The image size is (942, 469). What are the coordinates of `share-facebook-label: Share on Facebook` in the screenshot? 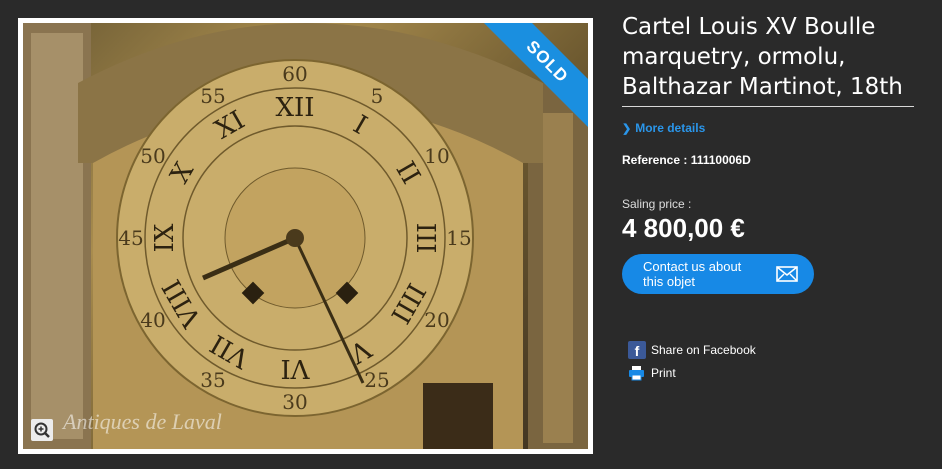 It's located at (703, 350).